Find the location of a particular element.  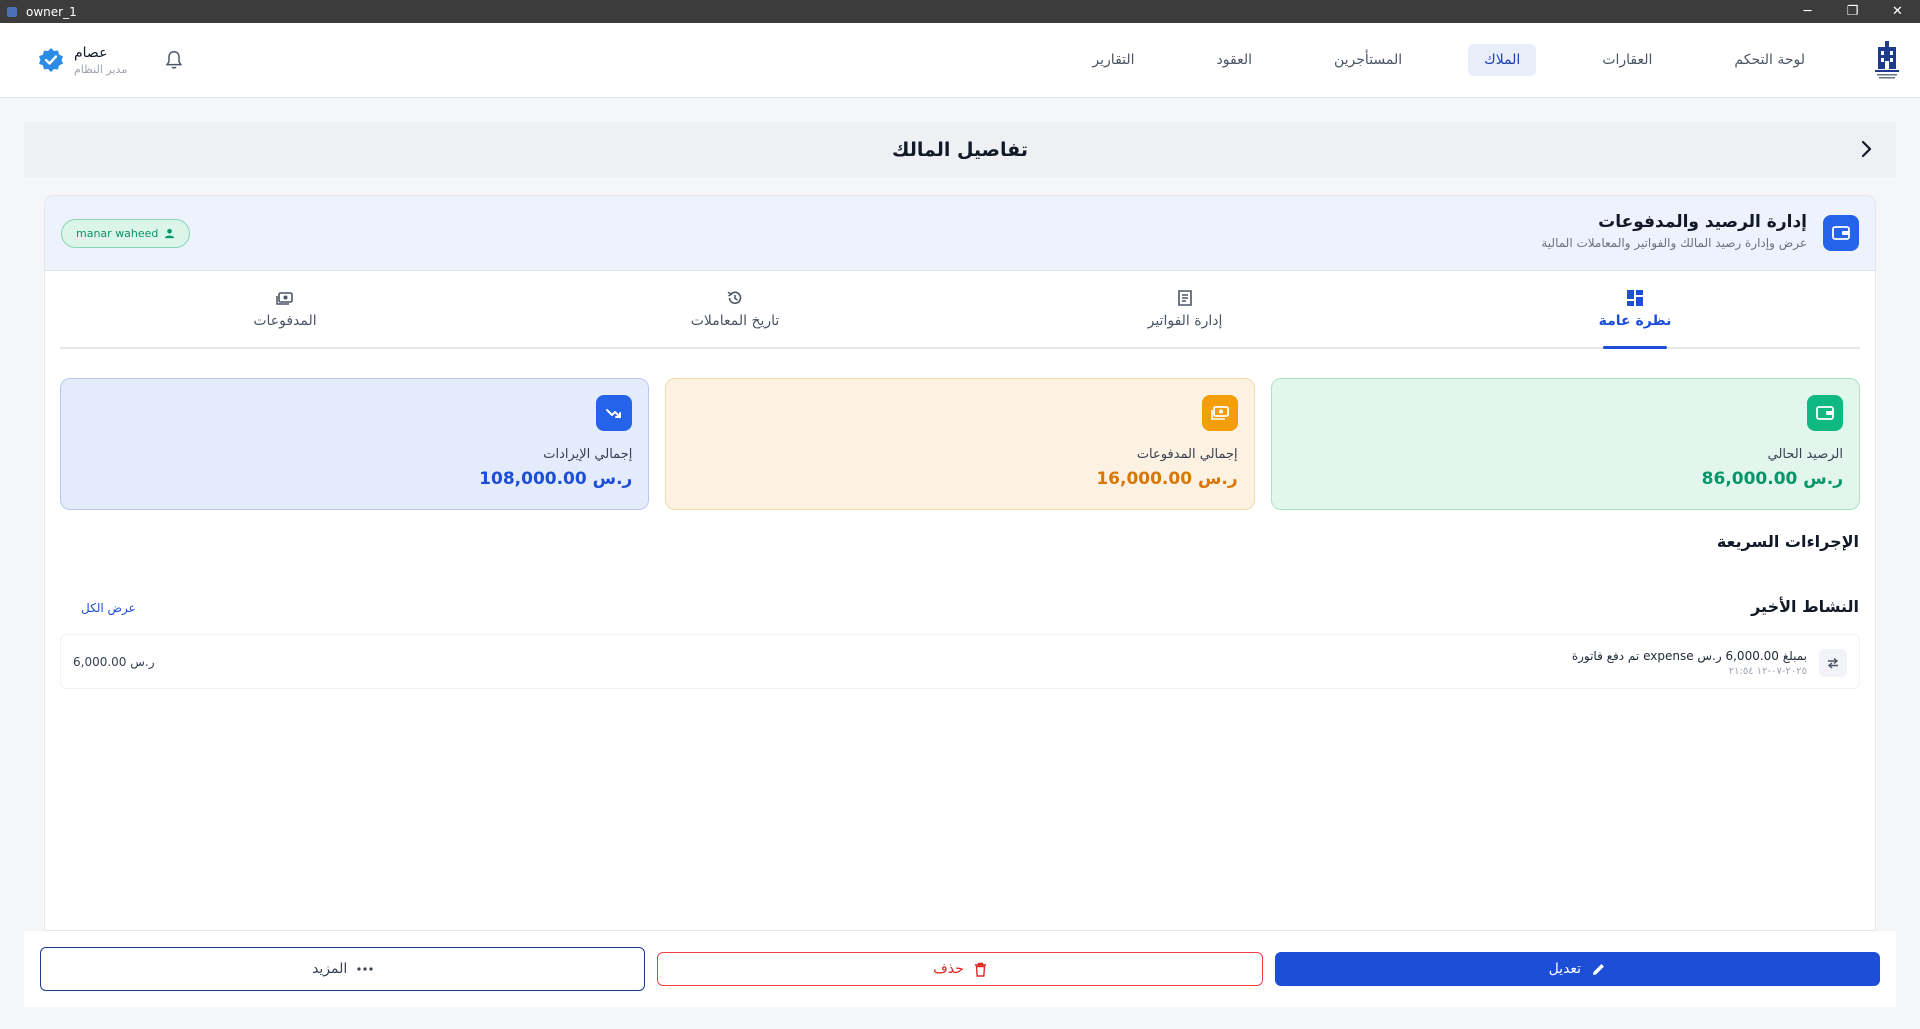

receipt-icon is located at coordinates (1185, 298).